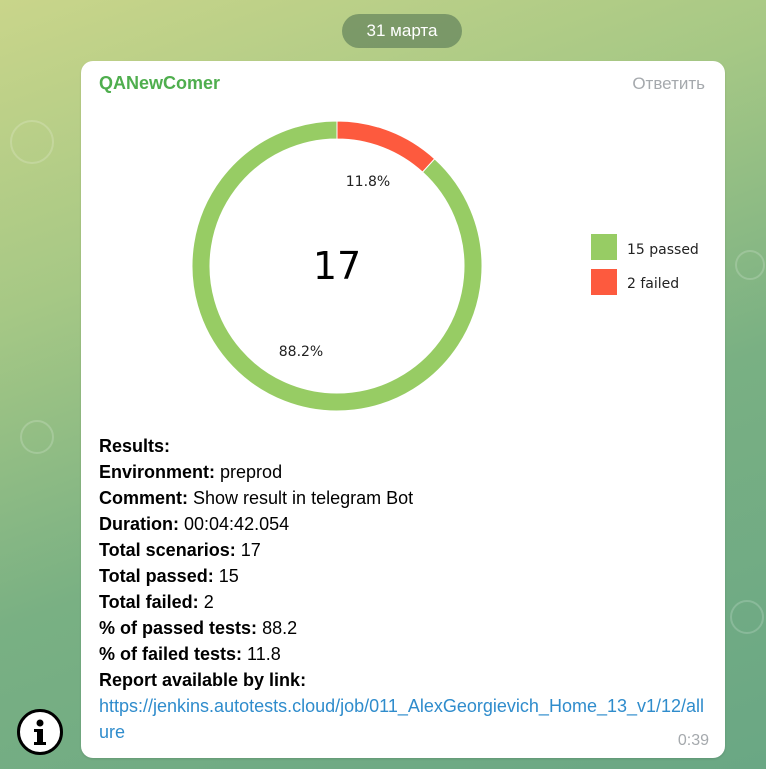 This screenshot has width=766, height=769. What do you see at coordinates (663, 250) in the screenshot?
I see `legend-label-passed: 15 passed` at bounding box center [663, 250].